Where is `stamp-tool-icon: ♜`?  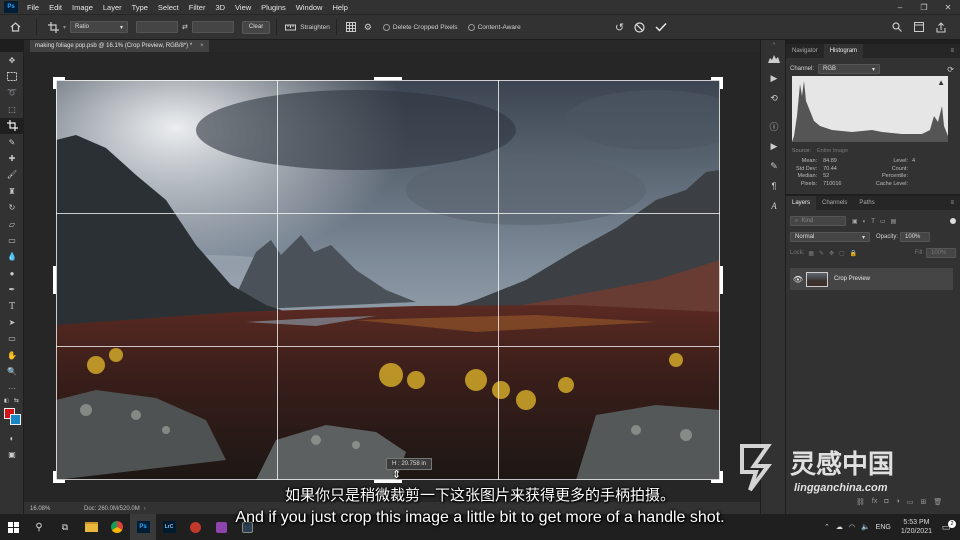
stamp-tool-icon: ♜ is located at coordinates (12, 191).